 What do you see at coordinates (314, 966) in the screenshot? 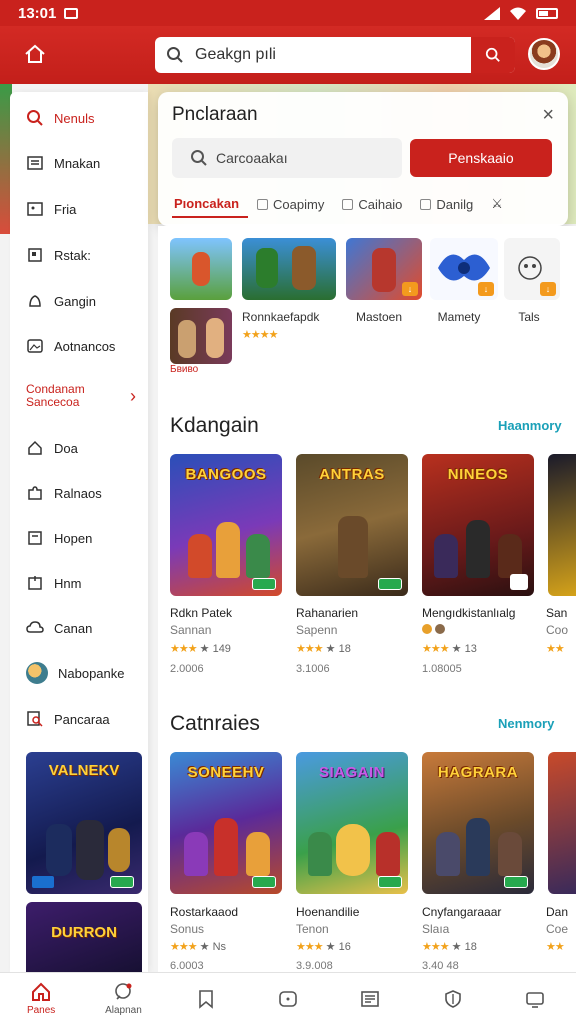
I see `game-downloads: 3.9.008` at bounding box center [314, 966].